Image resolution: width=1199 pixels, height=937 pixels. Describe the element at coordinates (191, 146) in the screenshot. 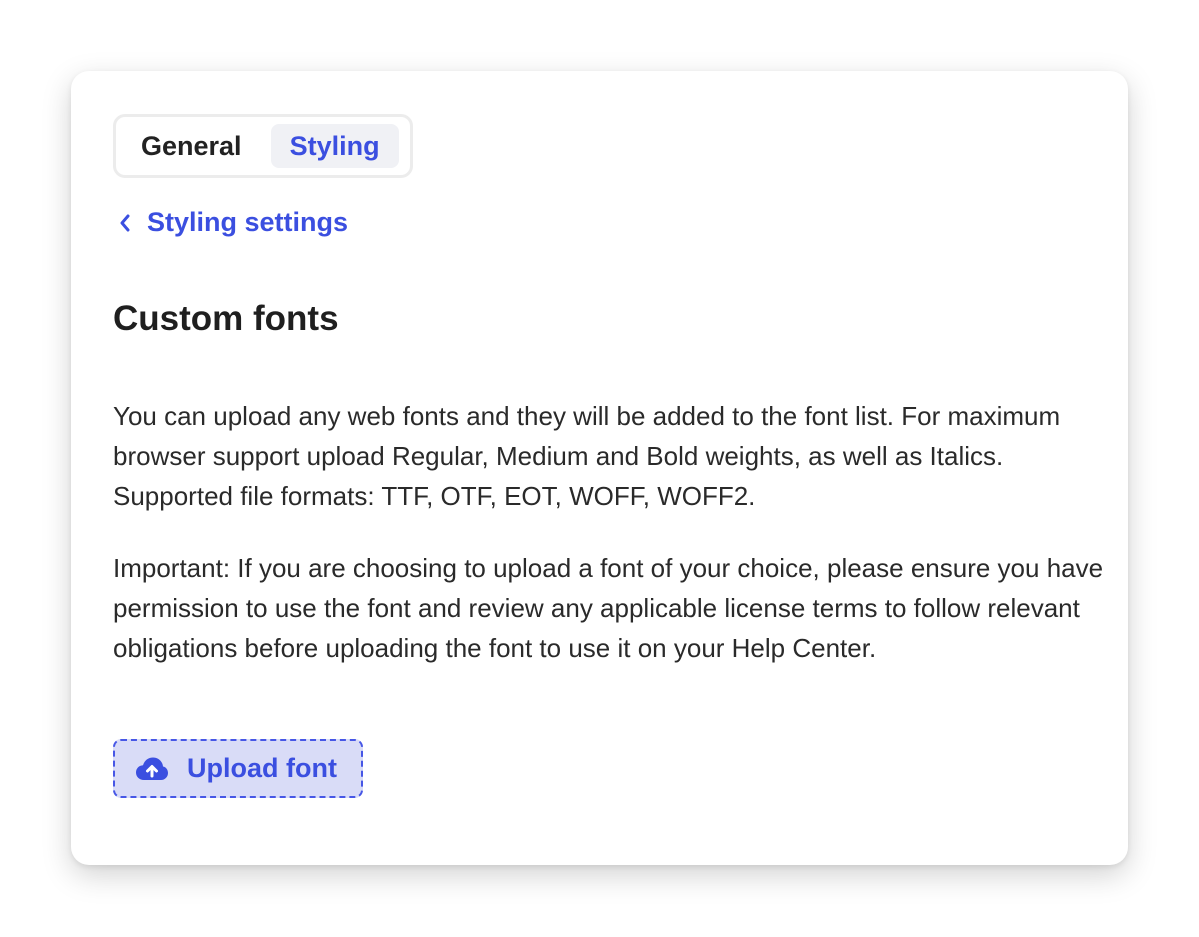

I see `tab-general: General` at that location.